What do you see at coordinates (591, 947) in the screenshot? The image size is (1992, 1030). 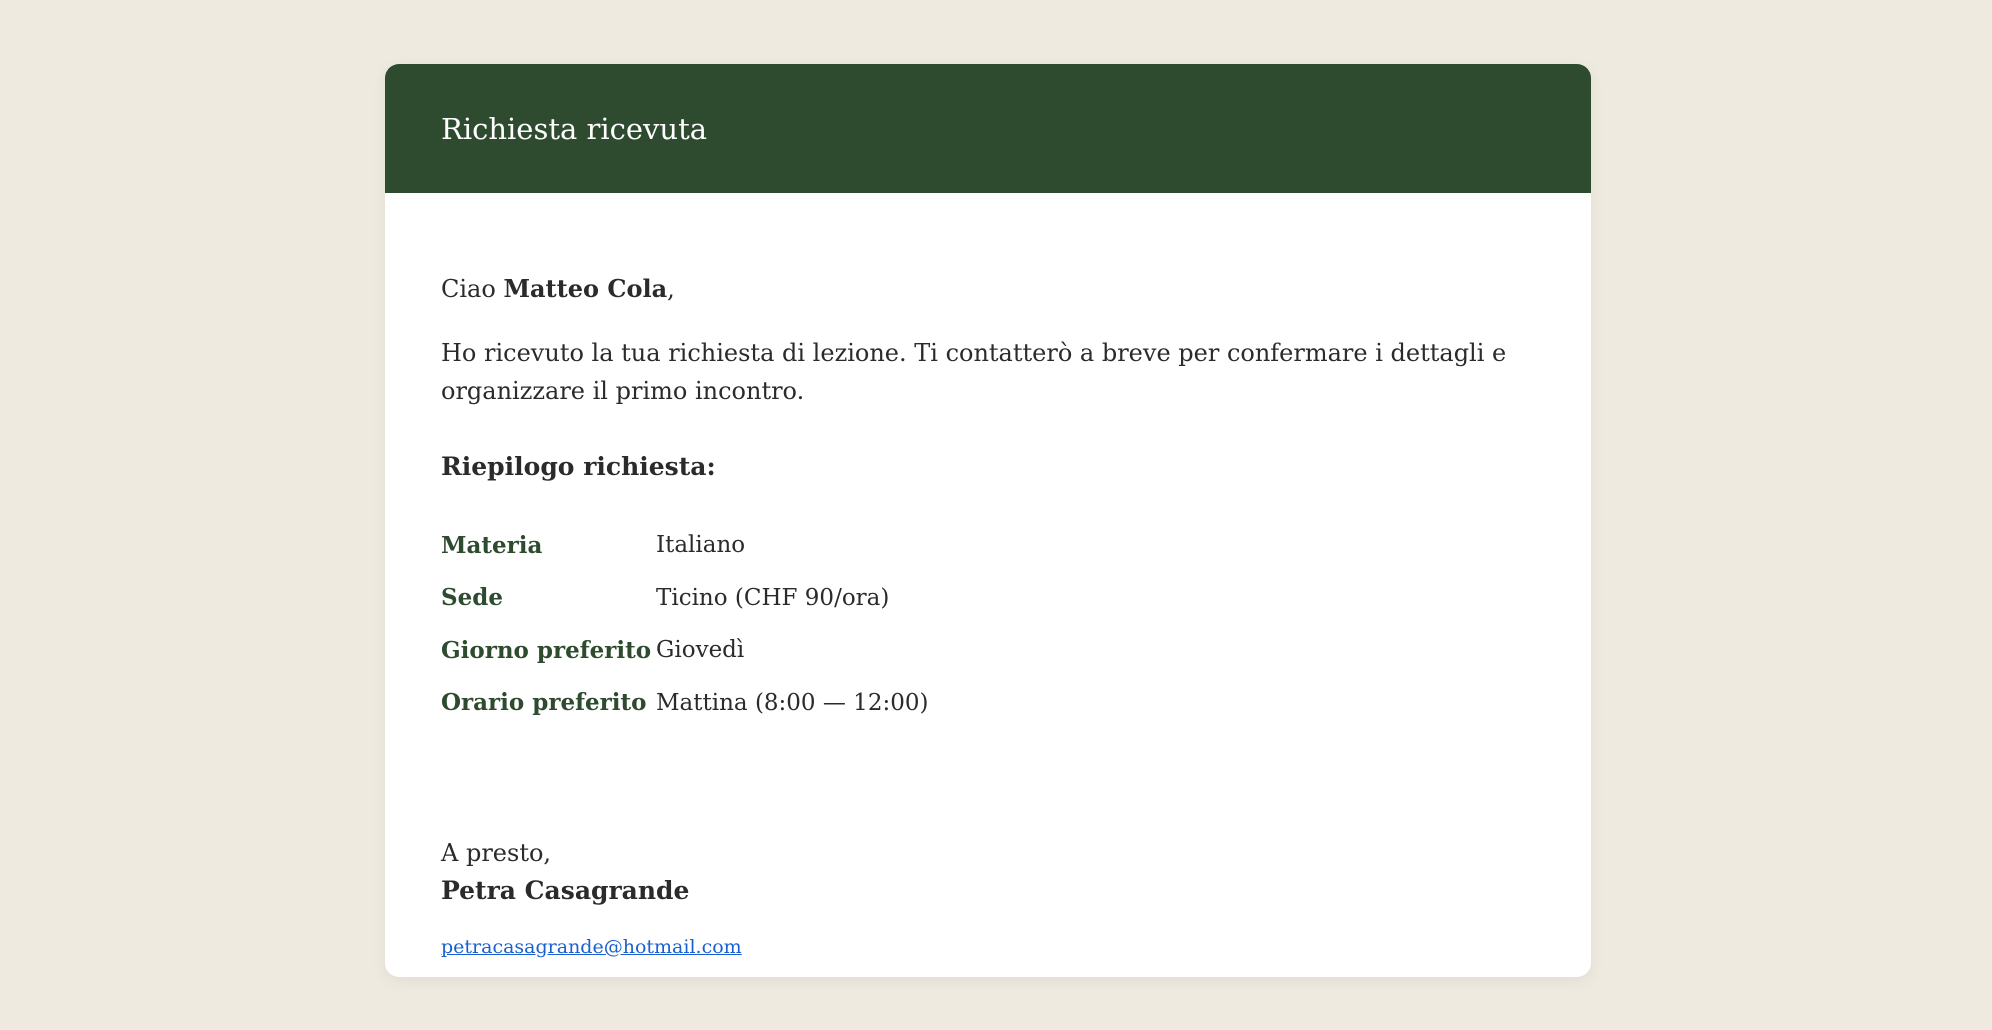 I see `email-link: petracasagrande@hotmail.com` at bounding box center [591, 947].